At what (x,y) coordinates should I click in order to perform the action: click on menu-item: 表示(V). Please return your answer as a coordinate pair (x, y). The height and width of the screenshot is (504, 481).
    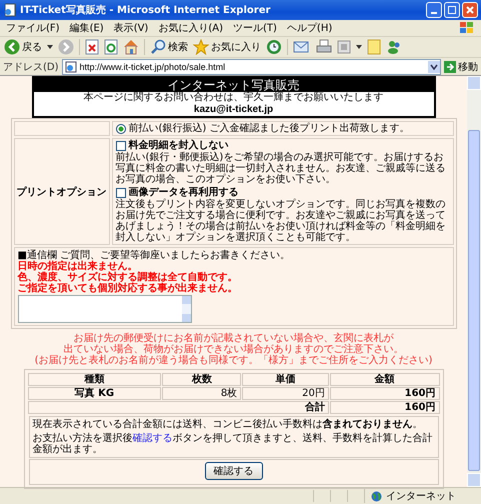
    Looking at the image, I should click on (131, 28).